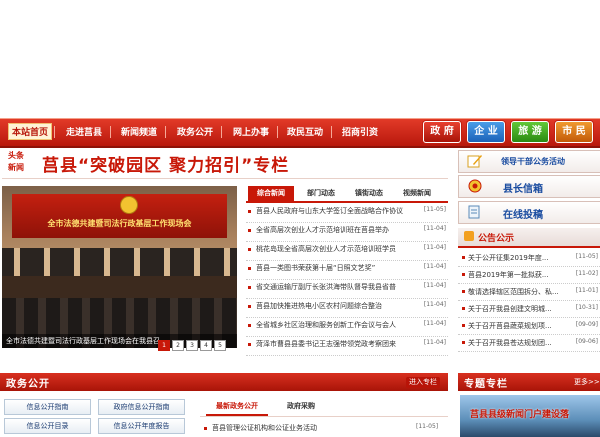 Image resolution: width=600 pixels, height=437 pixels. I want to click on guide-box: 信息公开年度报告, so click(141, 426).